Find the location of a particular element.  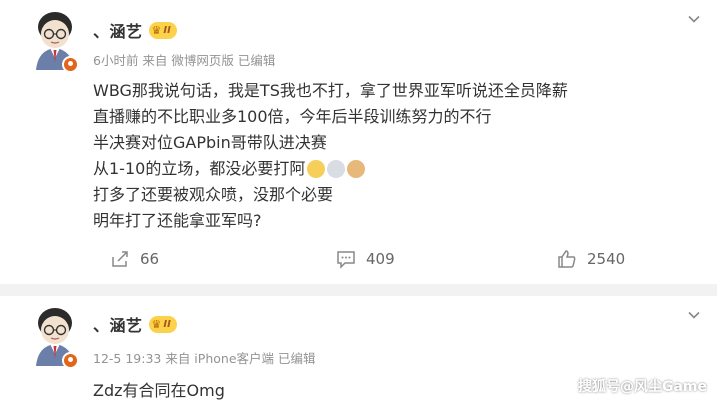

post-content: Zdz有合同在Omg is located at coordinates (159, 391).